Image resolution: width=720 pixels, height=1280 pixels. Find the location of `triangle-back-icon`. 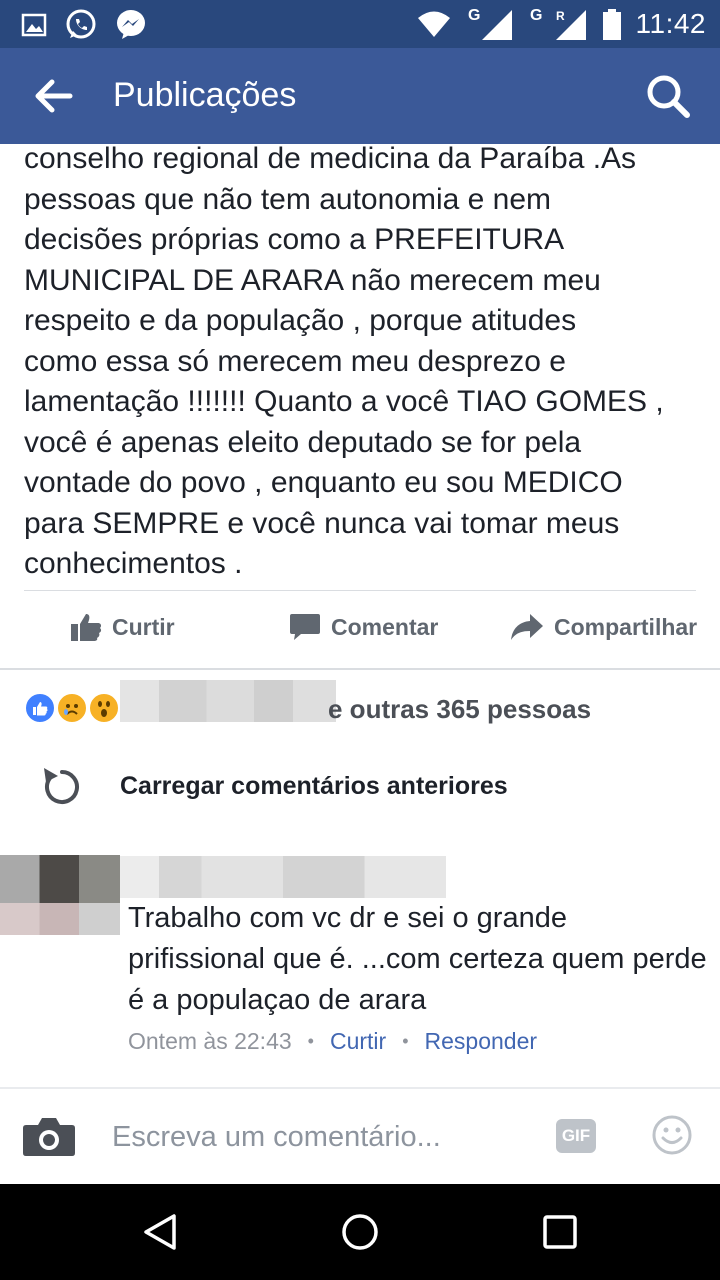

triangle-back-icon is located at coordinates (160, 1232).